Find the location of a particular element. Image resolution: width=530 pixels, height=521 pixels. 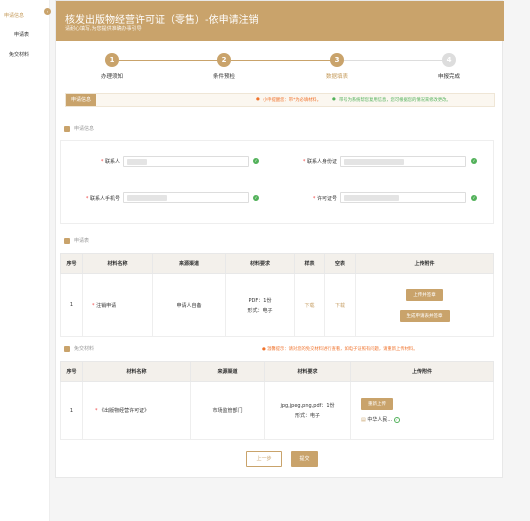

table-header-row: 序号 材料名称 来源渠道 材料要求 上传附件 is located at coordinates (277, 371).